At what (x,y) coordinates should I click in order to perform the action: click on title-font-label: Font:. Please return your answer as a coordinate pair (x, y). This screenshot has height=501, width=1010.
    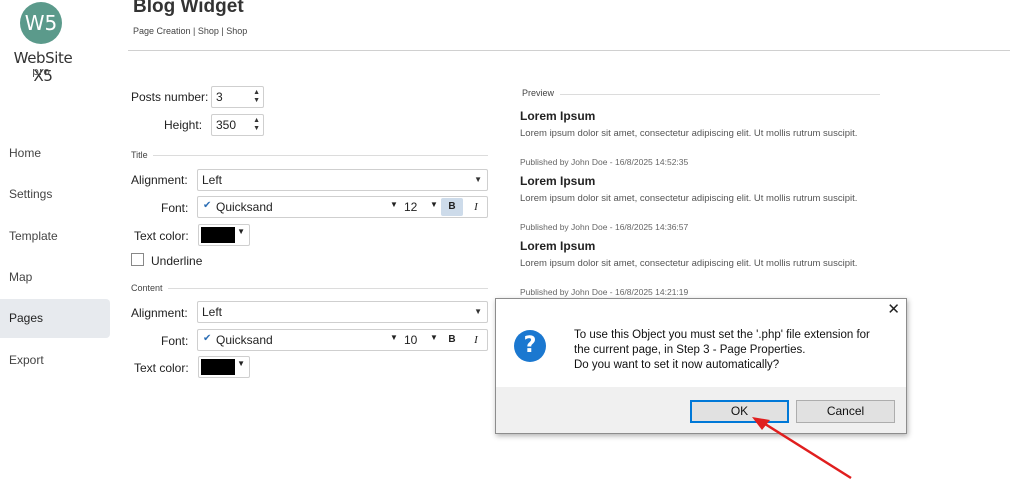
    Looking at the image, I should click on (175, 208).